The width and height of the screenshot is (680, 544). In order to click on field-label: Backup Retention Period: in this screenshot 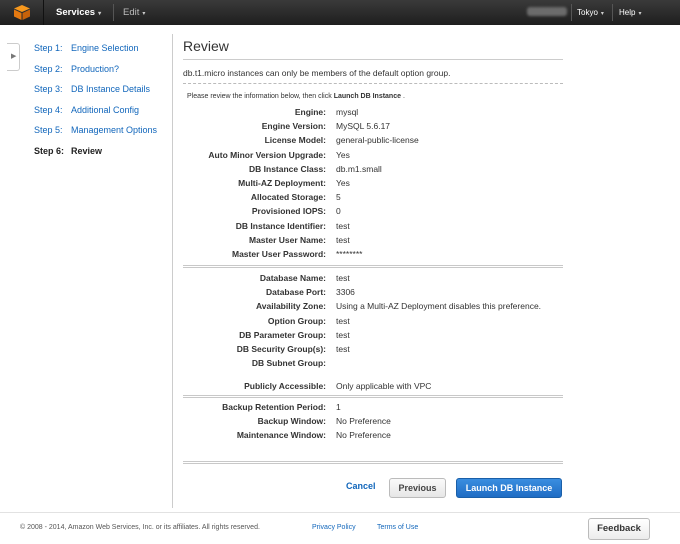, I will do `click(274, 407)`.